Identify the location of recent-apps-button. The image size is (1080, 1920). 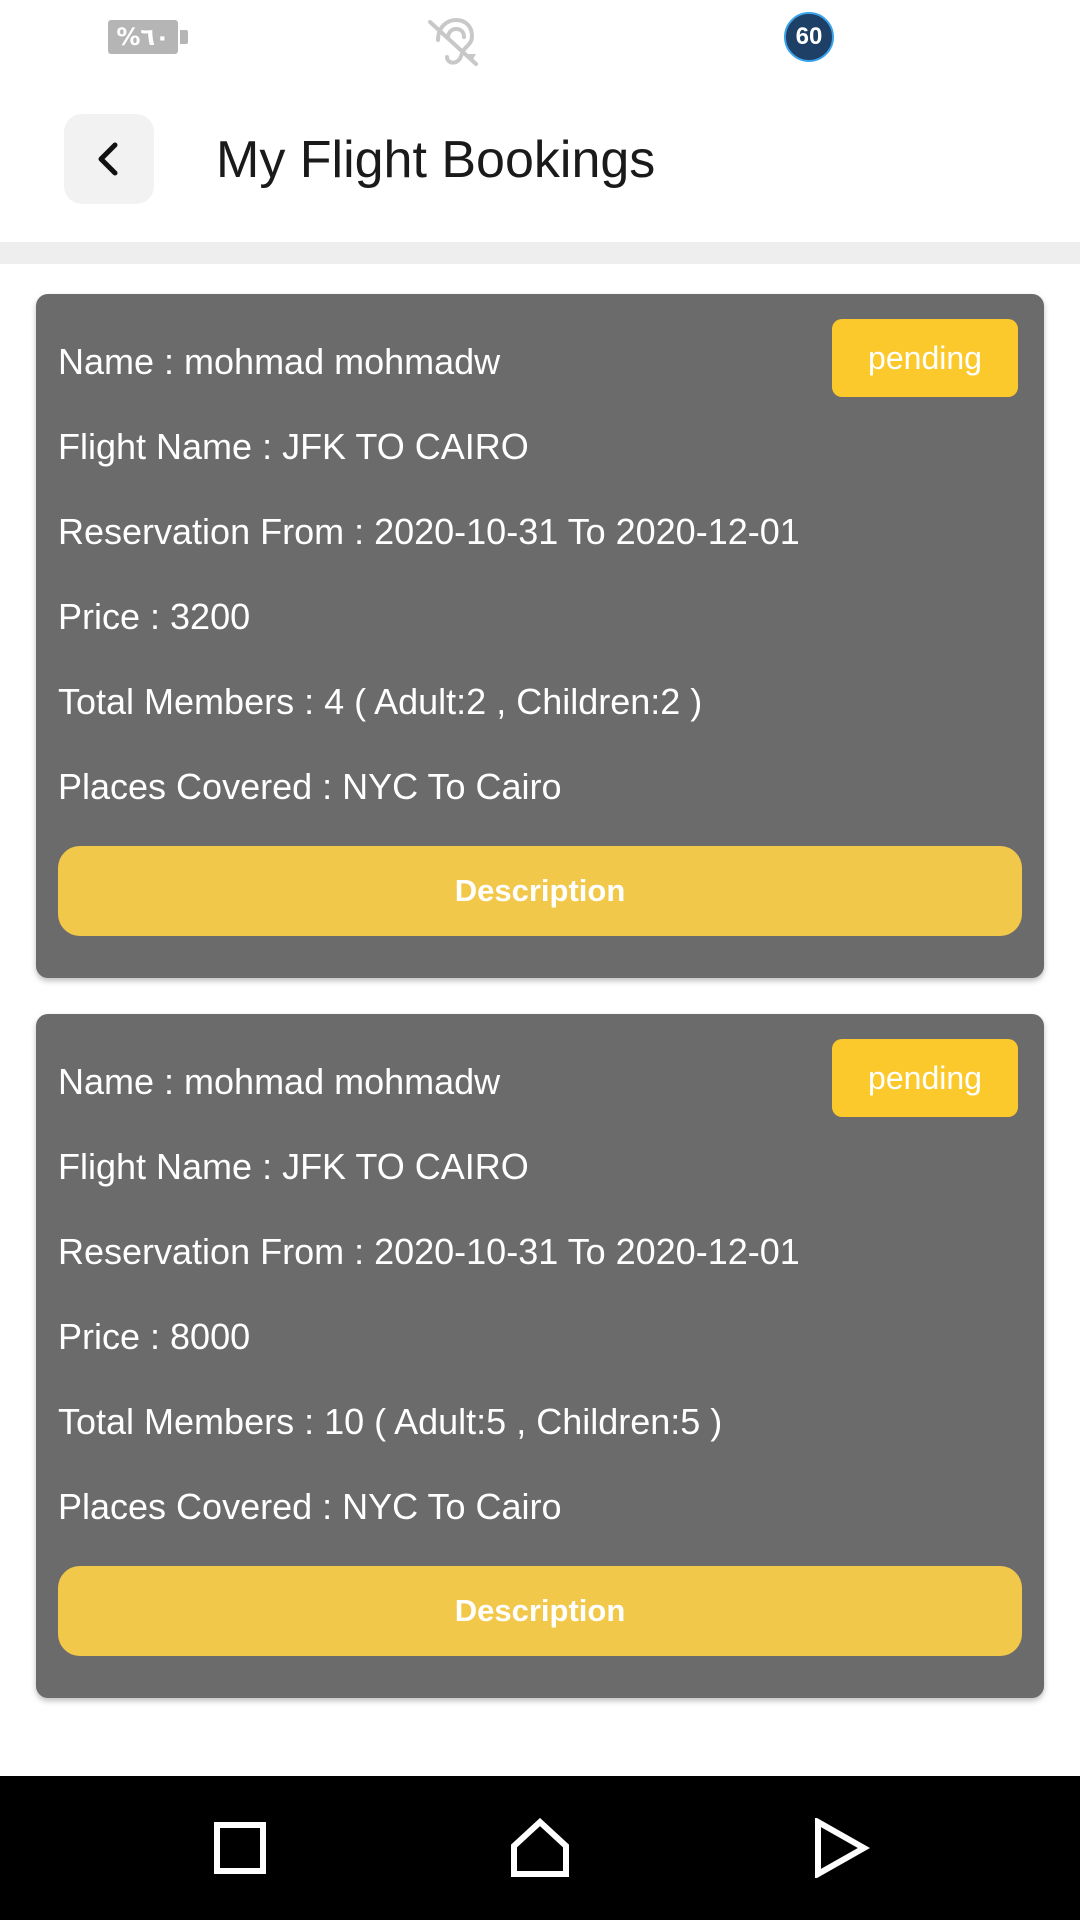
(240, 1848).